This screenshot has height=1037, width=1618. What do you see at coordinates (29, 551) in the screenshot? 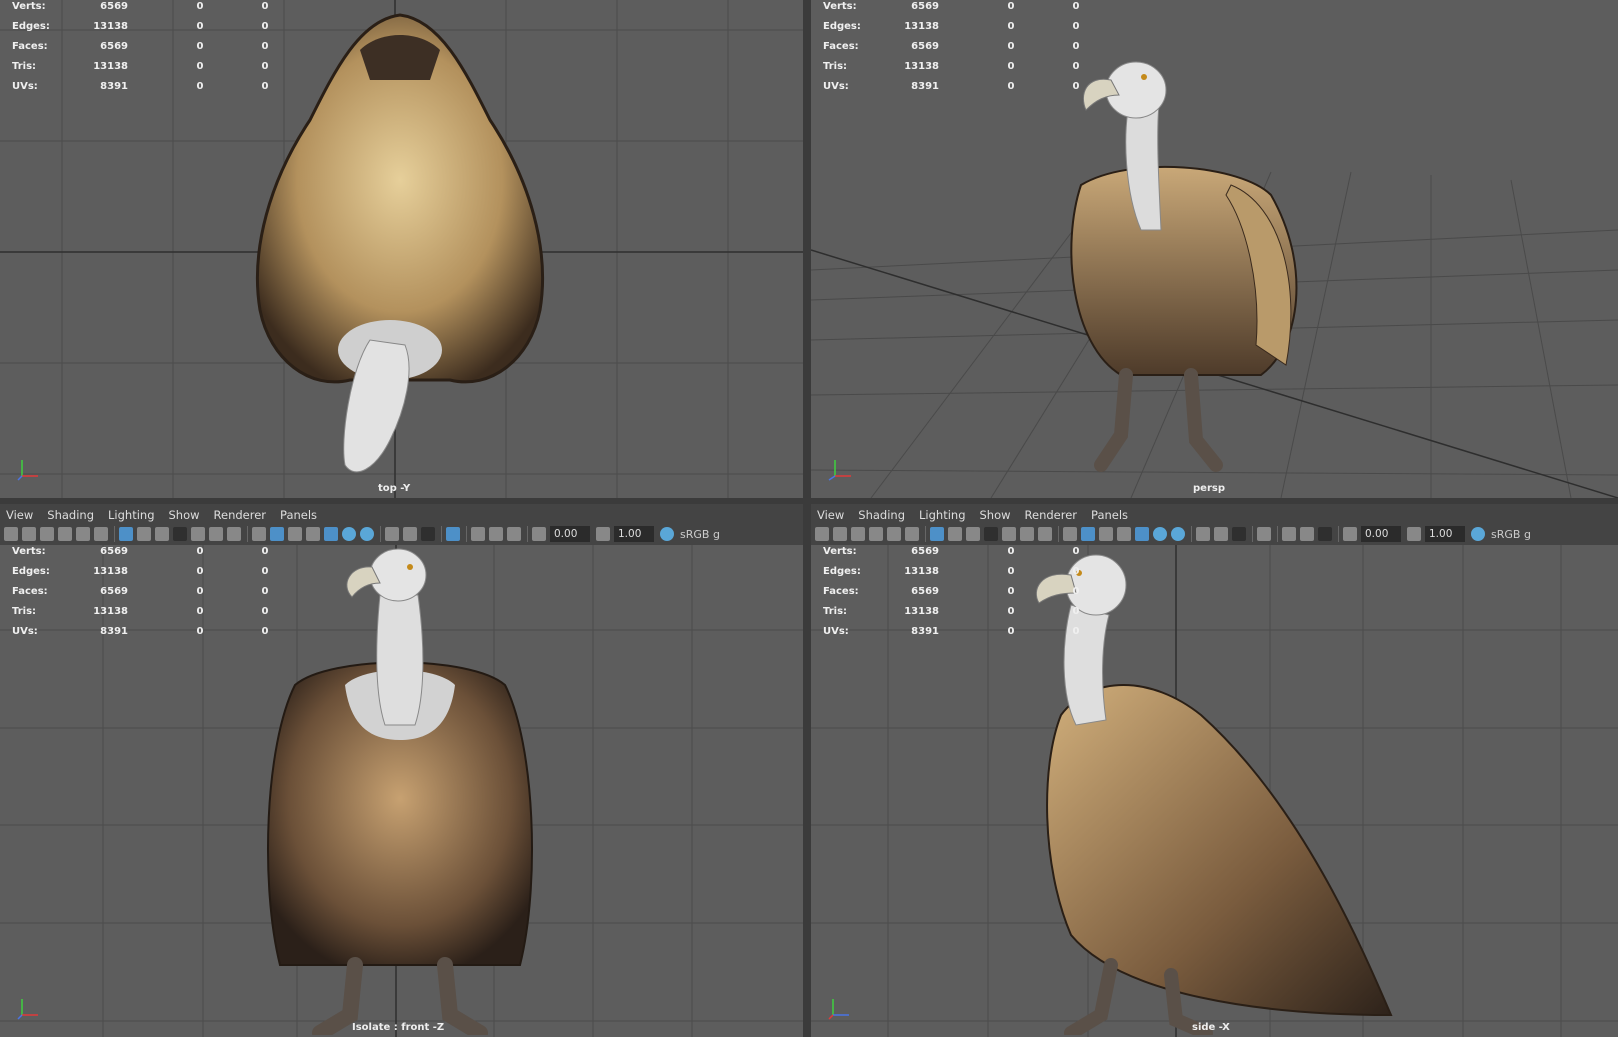
I see `hud-label: Verts:` at bounding box center [29, 551].